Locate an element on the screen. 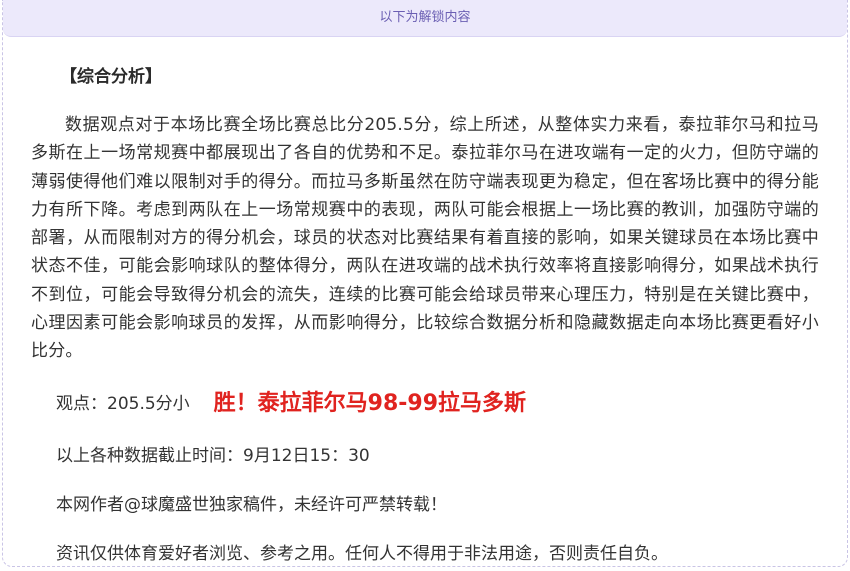 The height and width of the screenshot is (571, 850). unlock-banner: 以下为解锁内容 is located at coordinates (425, 18).